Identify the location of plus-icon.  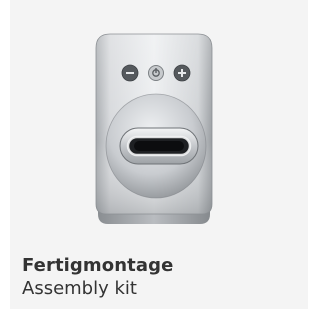
(182, 73).